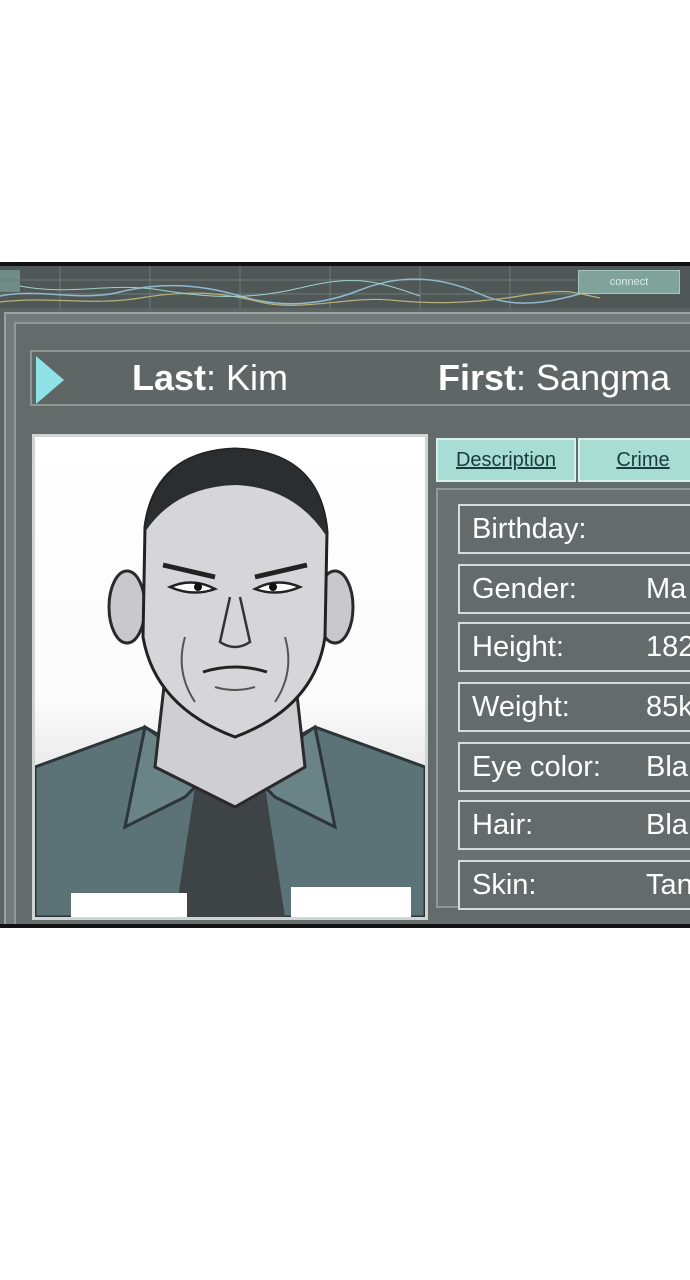 The height and width of the screenshot is (1280, 690). What do you see at coordinates (668, 885) in the screenshot?
I see `detail-value: Tan` at bounding box center [668, 885].